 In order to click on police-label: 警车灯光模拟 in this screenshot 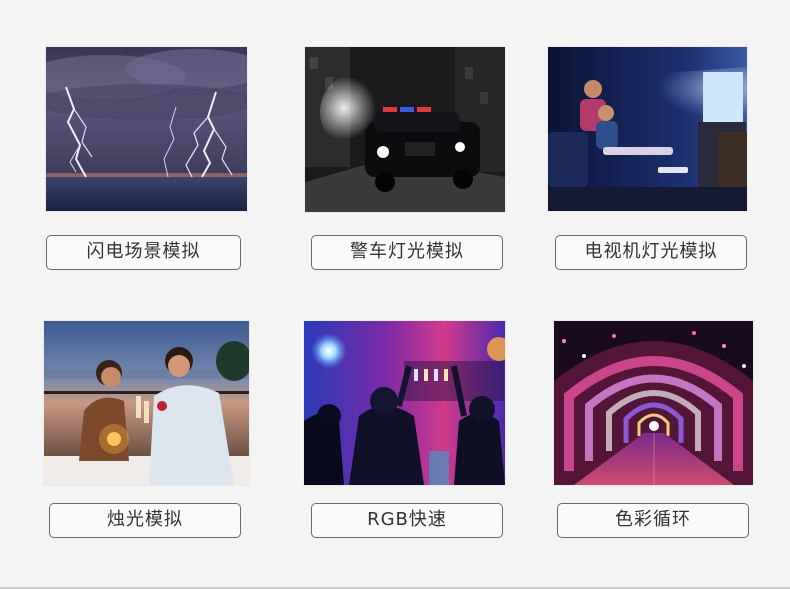, I will do `click(407, 251)`.